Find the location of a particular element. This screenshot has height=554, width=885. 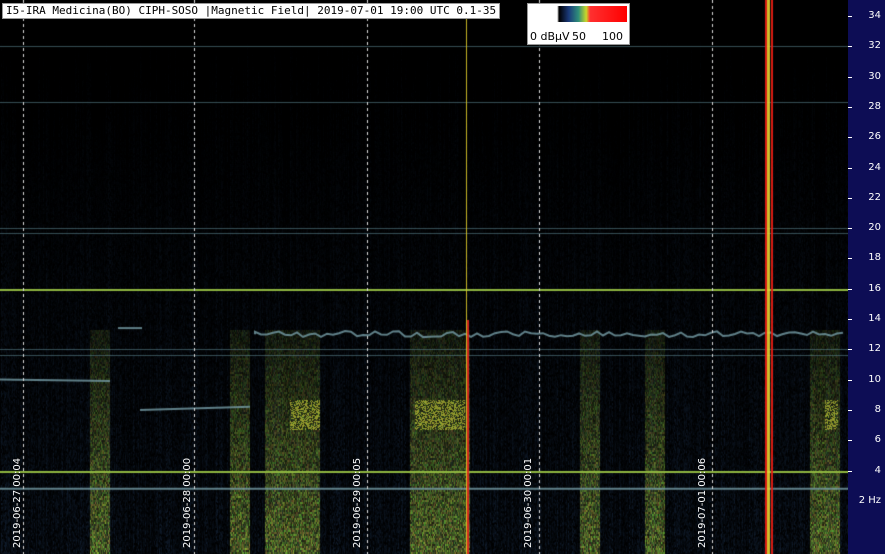

frequency-axis: 34 32 30 28 26 24 22 20 18 16 14 12 10 8 6 4 2 Hz is located at coordinates (866, 277).